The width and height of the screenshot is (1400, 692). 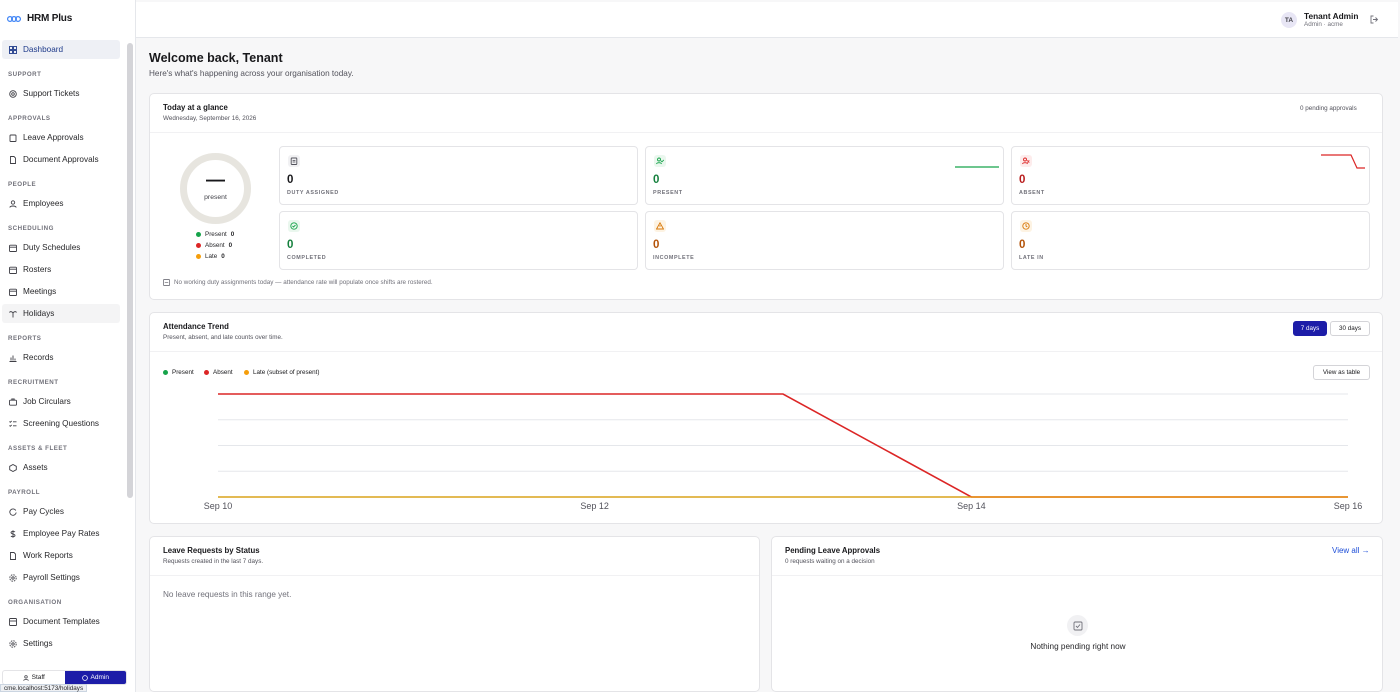 What do you see at coordinates (196, 326) in the screenshot?
I see `trend-title: Attendance Trend` at bounding box center [196, 326].